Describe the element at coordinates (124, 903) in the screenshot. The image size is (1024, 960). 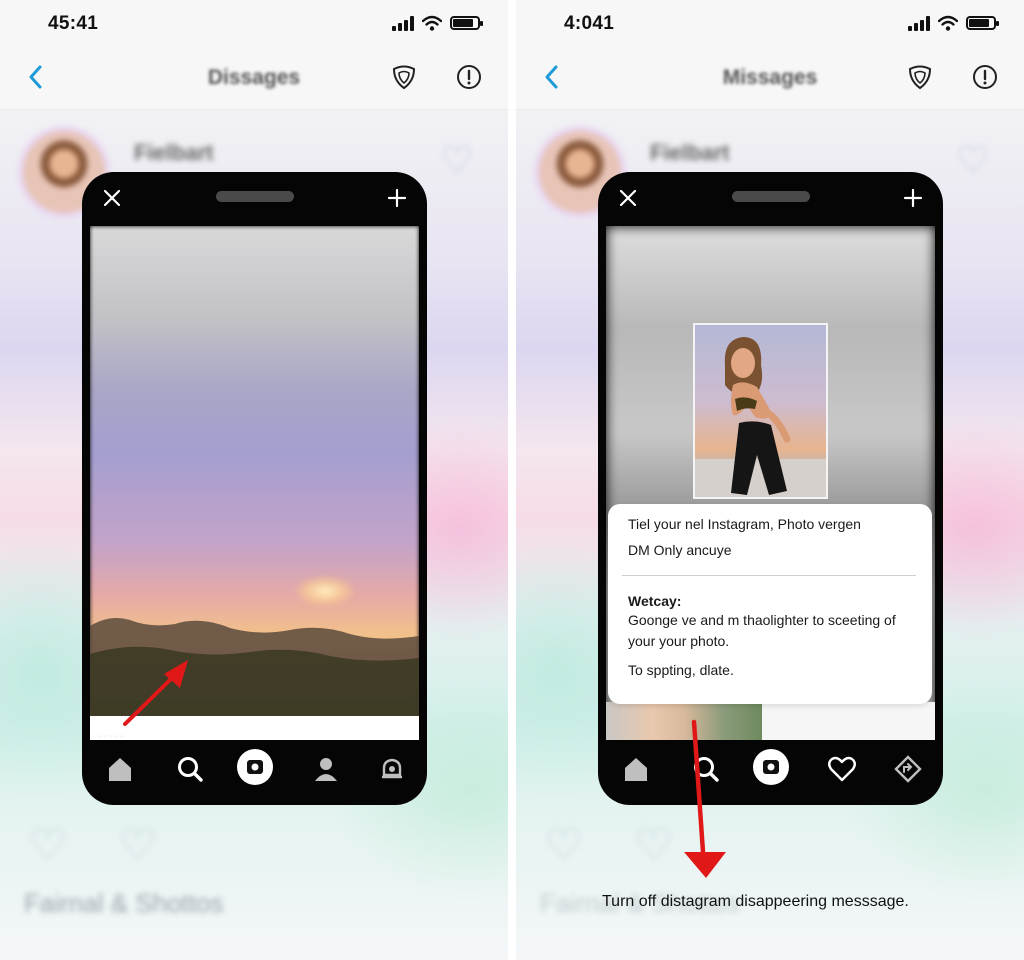
I see `blurred-footer-text: Fairnal & Shottos` at that location.